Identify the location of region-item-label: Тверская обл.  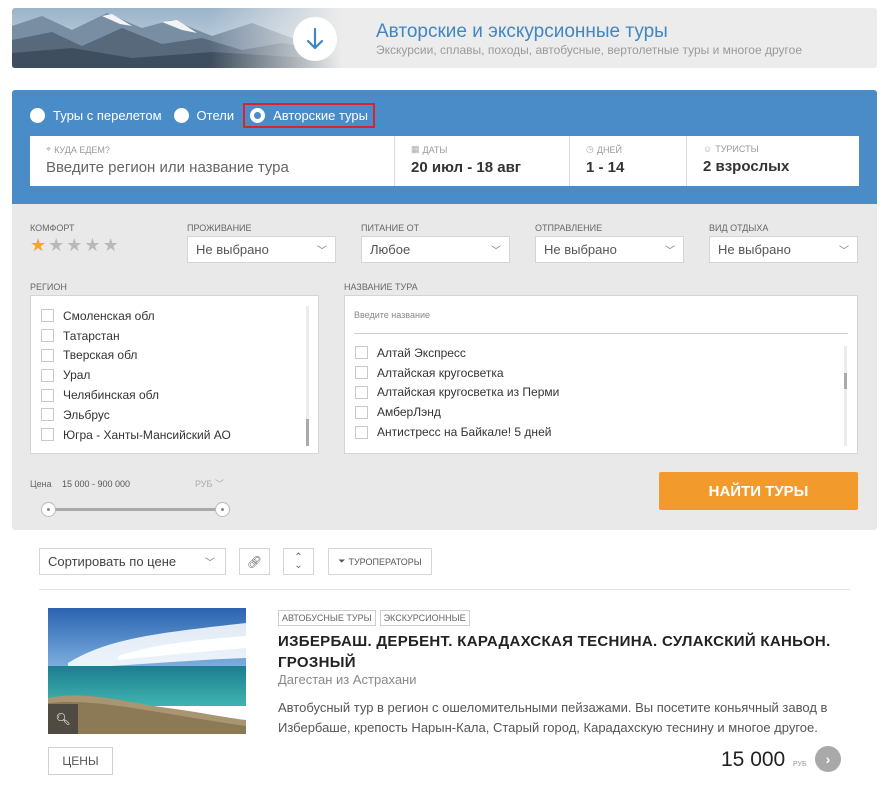
(100, 355).